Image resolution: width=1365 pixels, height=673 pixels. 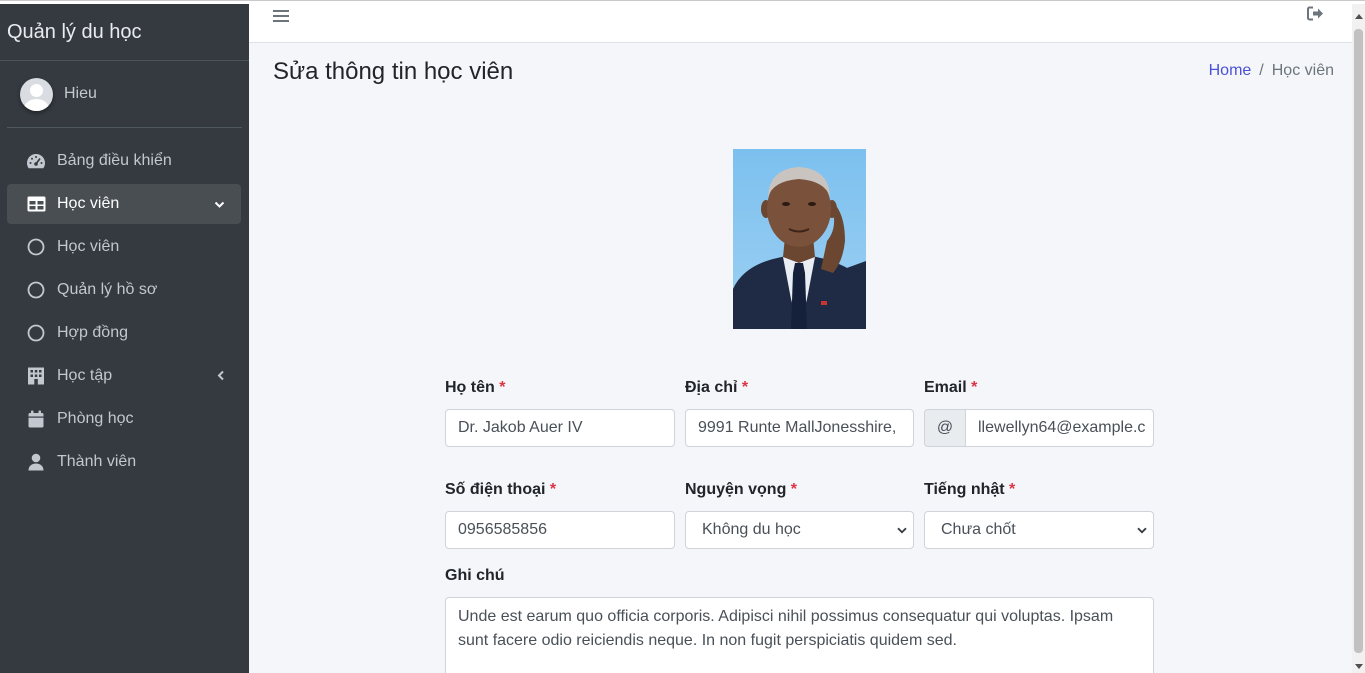 What do you see at coordinates (1359, 16) in the screenshot?
I see `scroll-up-arrow-icon` at bounding box center [1359, 16].